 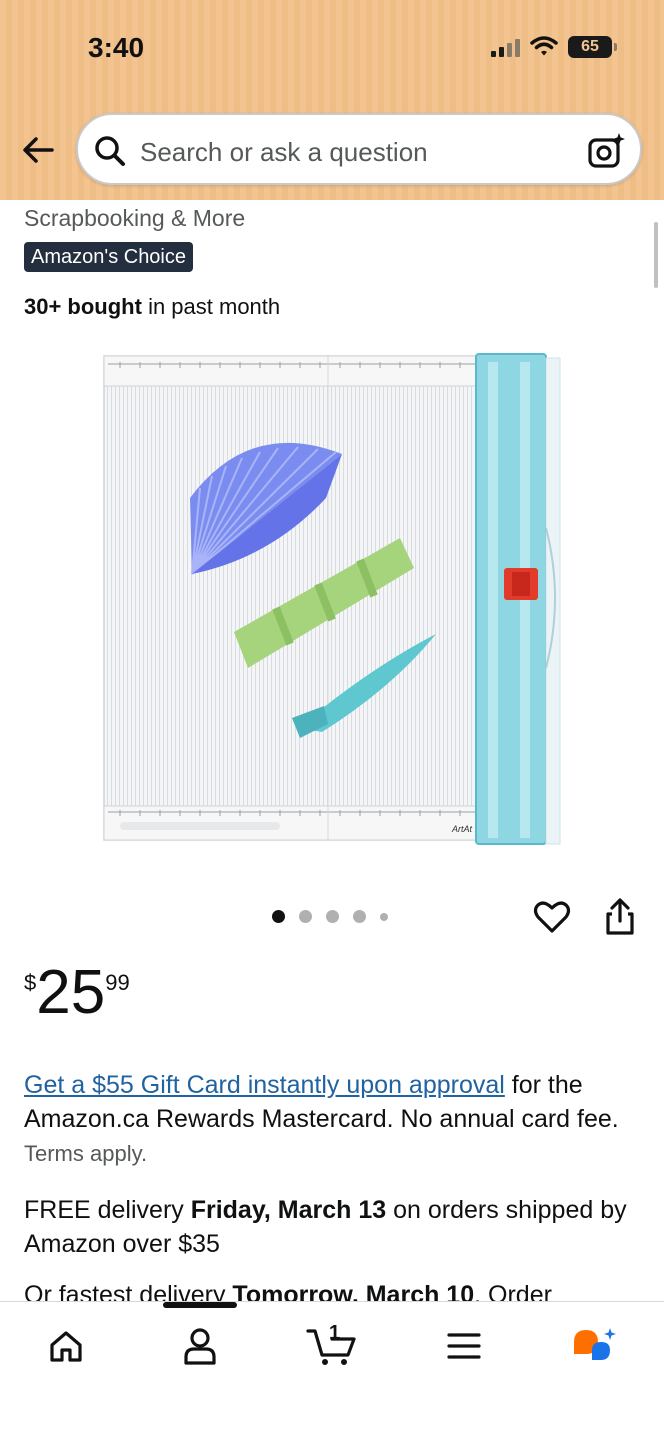 What do you see at coordinates (107, 1210) in the screenshot?
I see `delivery-prefix: FREE delivery` at bounding box center [107, 1210].